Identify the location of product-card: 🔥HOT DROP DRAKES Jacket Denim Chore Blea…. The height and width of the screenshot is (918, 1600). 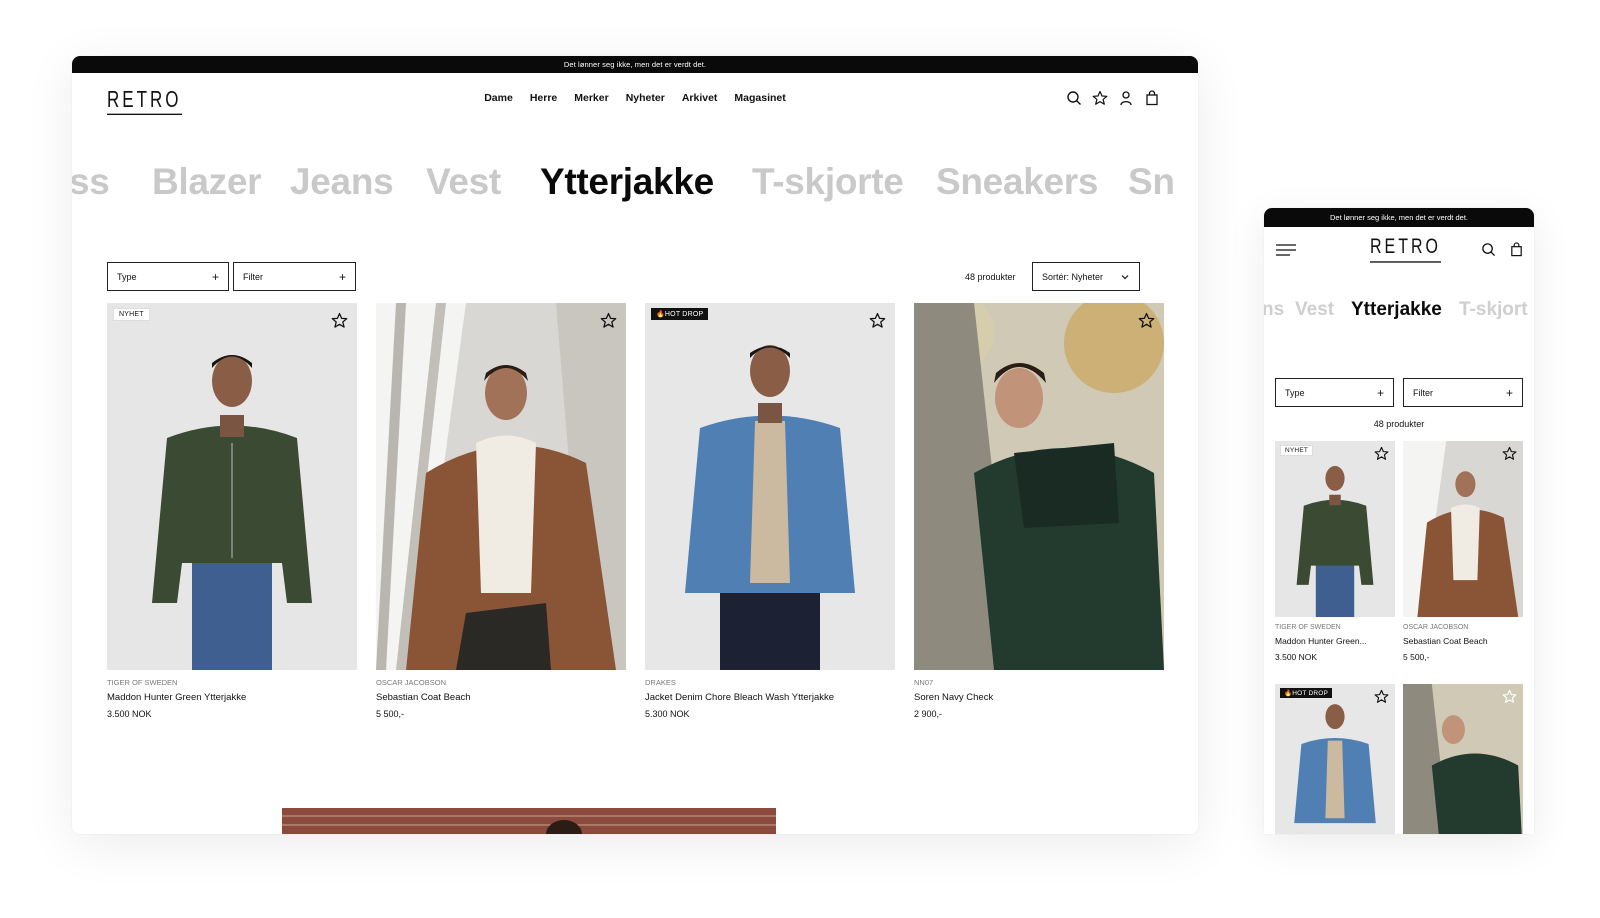
(770, 511).